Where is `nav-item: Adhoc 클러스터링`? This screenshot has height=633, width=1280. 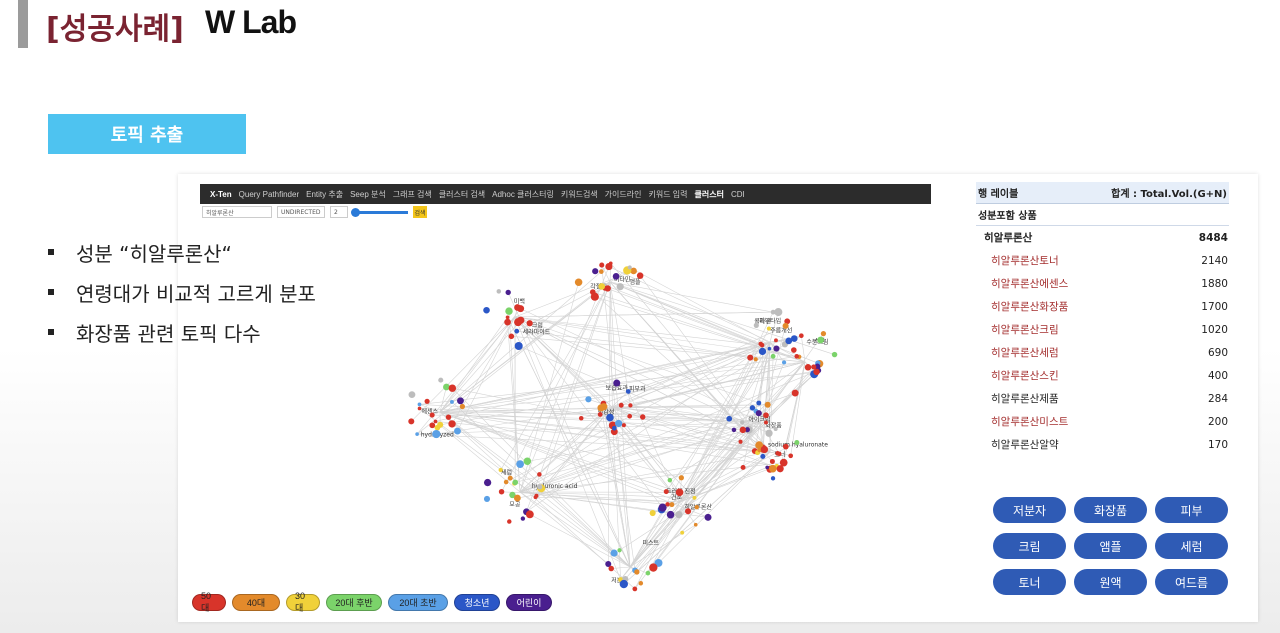 nav-item: Adhoc 클러스터링 is located at coordinates (523, 194).